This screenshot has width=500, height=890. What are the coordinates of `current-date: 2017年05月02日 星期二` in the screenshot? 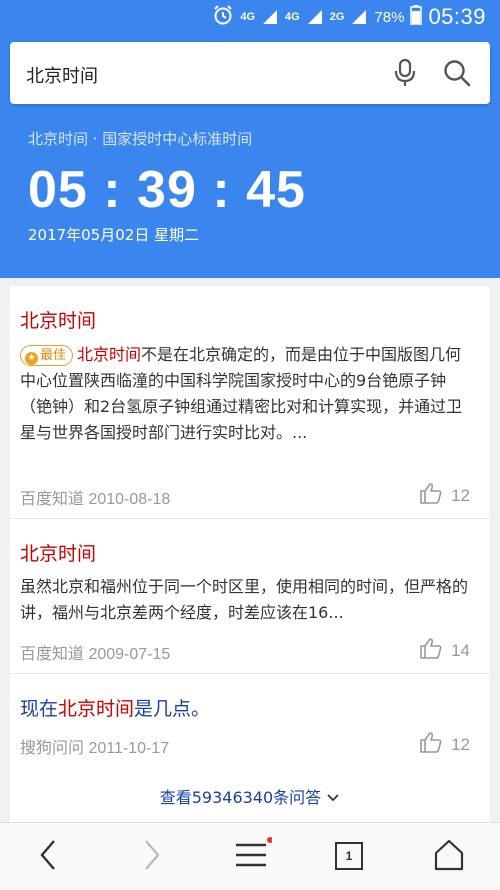 It's located at (114, 235).